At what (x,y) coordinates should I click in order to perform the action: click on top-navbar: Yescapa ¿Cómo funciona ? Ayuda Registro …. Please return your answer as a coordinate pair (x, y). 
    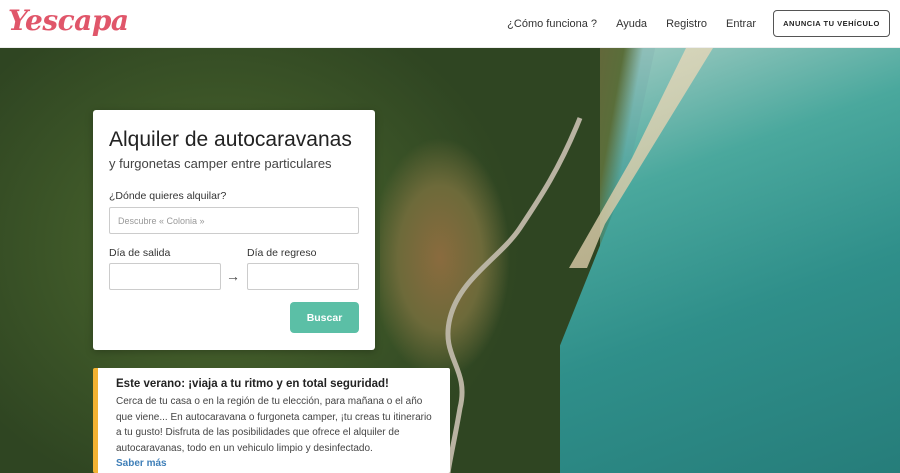
    Looking at the image, I should click on (450, 24).